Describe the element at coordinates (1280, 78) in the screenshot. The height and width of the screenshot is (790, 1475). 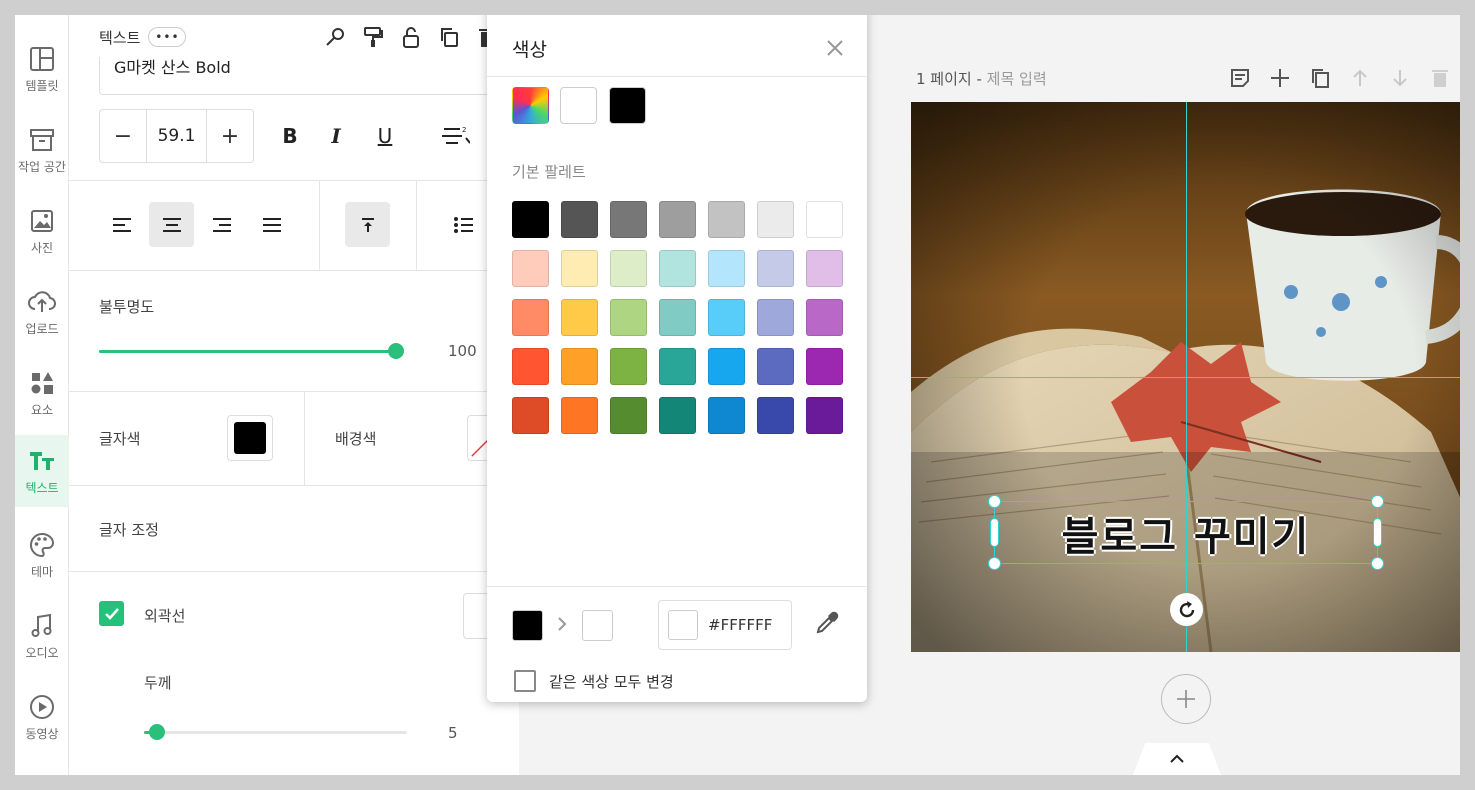
I see `add-icon` at that location.